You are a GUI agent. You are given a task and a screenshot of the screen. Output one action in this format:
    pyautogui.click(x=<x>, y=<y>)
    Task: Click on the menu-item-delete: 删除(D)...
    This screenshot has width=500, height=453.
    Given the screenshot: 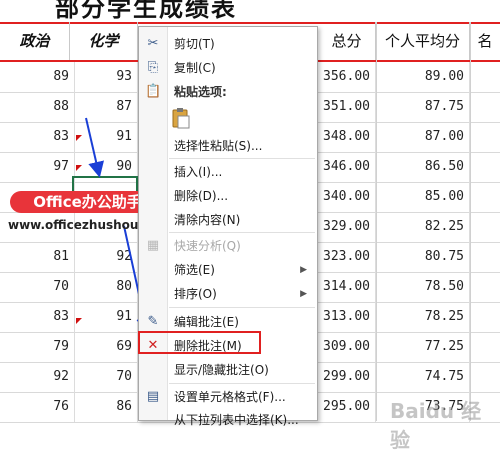 What is the action you would take?
    pyautogui.click(x=228, y=196)
    